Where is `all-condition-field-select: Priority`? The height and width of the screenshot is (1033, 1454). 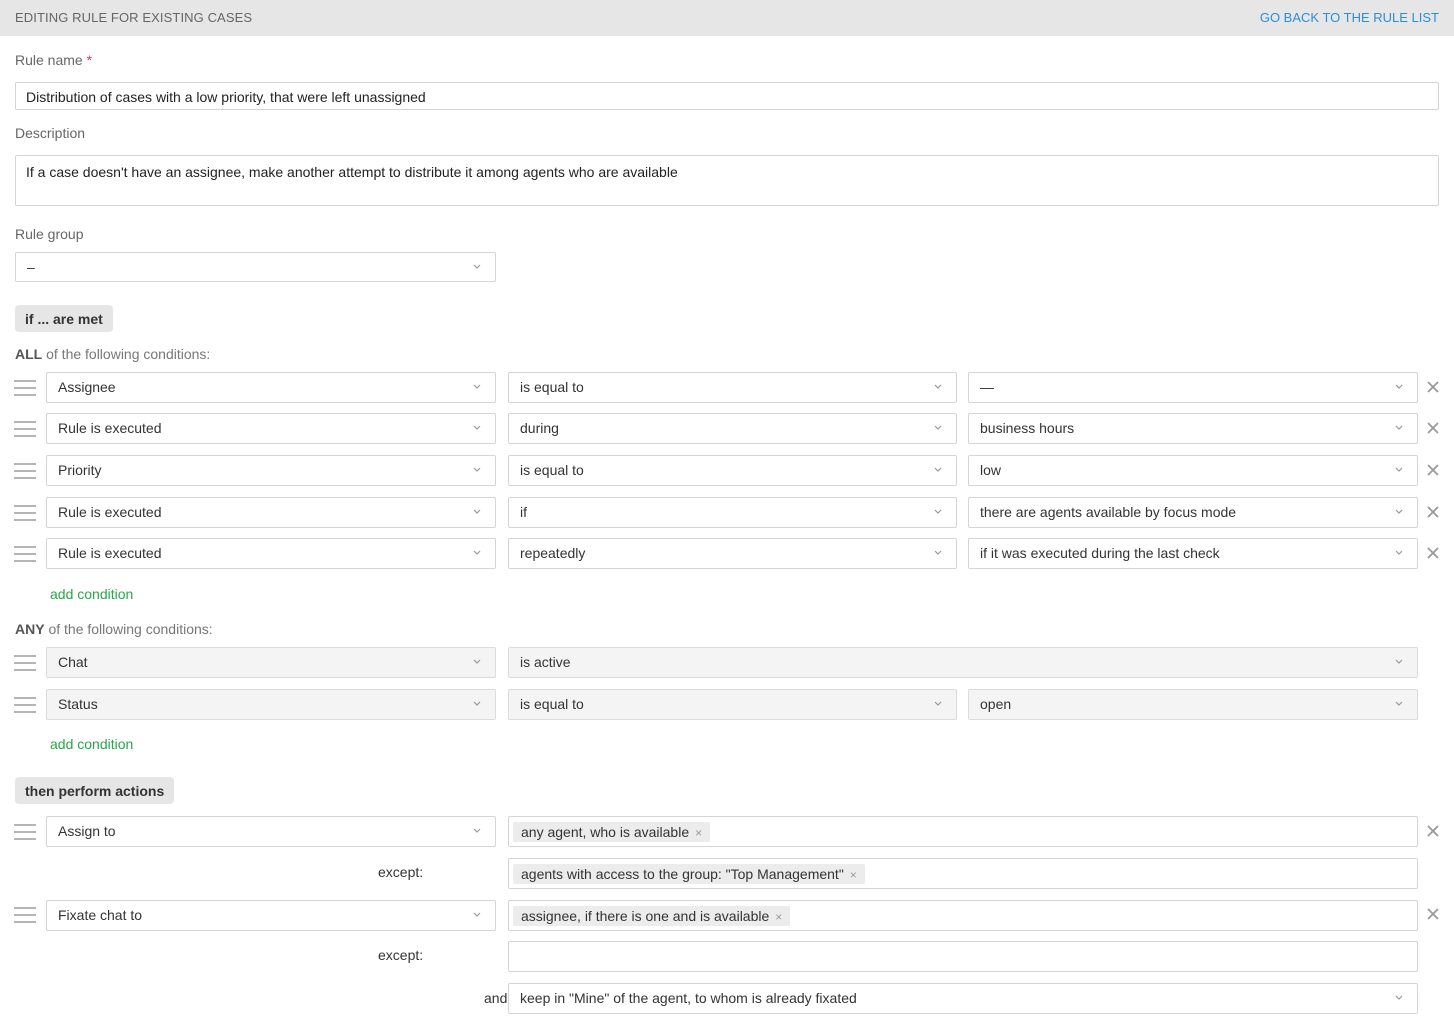 all-condition-field-select: Priority is located at coordinates (271, 470).